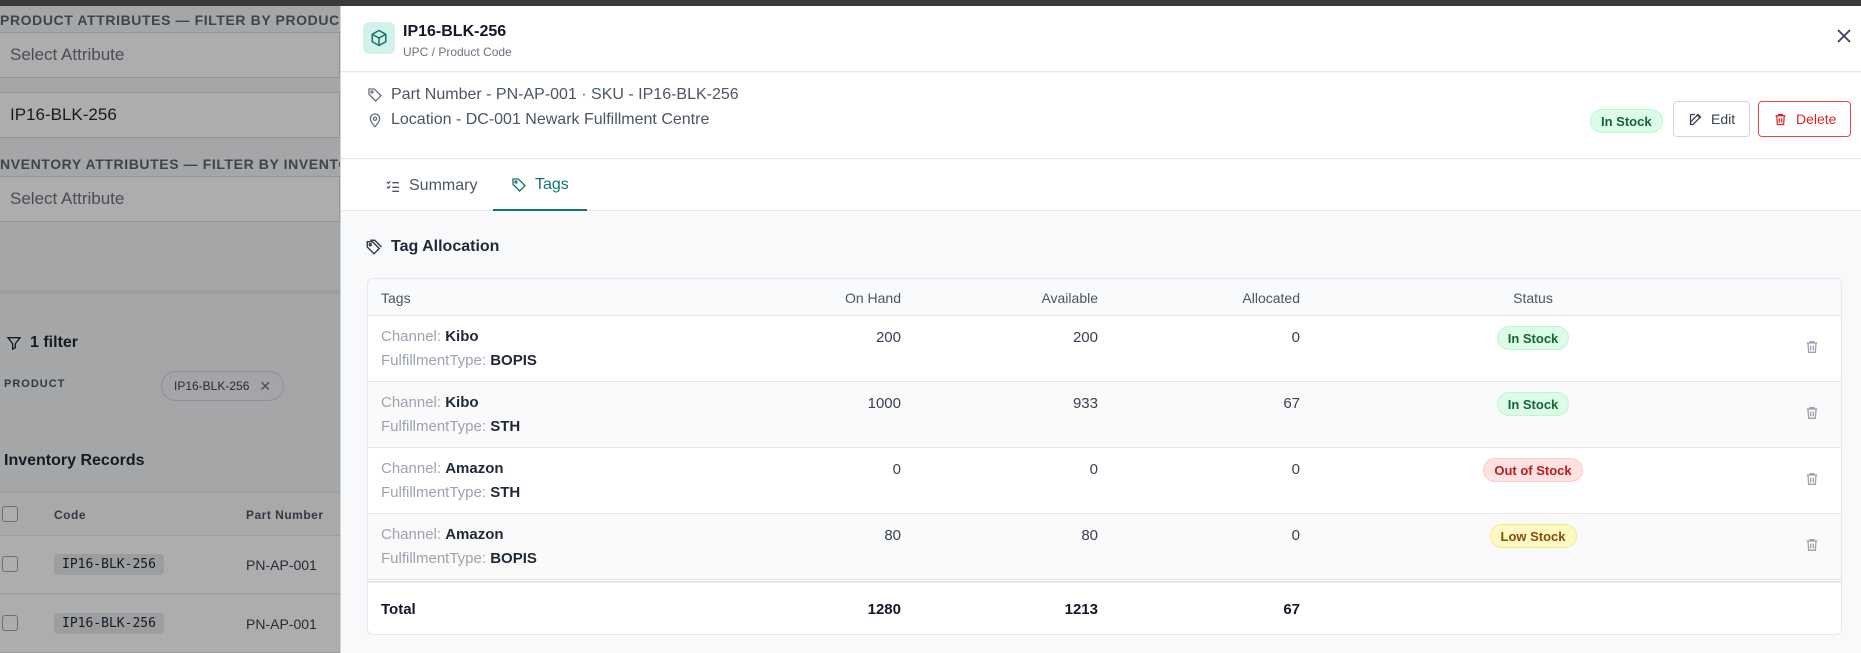  What do you see at coordinates (1085, 403) in the screenshot?
I see `available-value: 933` at bounding box center [1085, 403].